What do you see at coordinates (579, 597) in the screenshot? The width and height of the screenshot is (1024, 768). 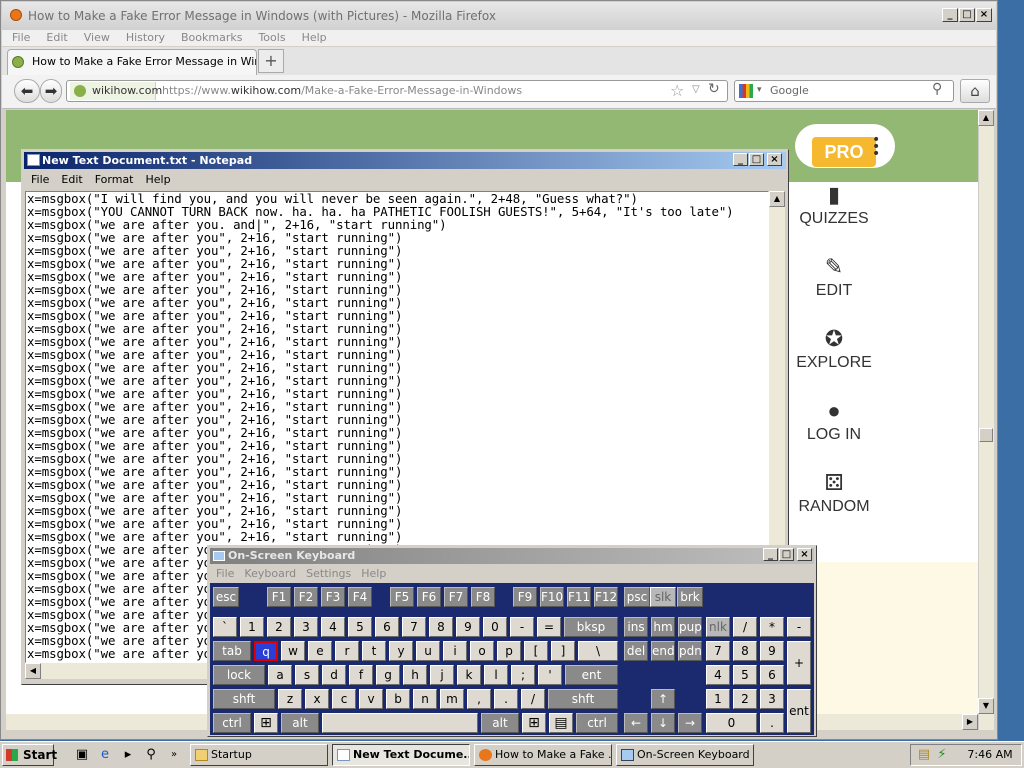 I see `osk-key-F11: F11` at bounding box center [579, 597].